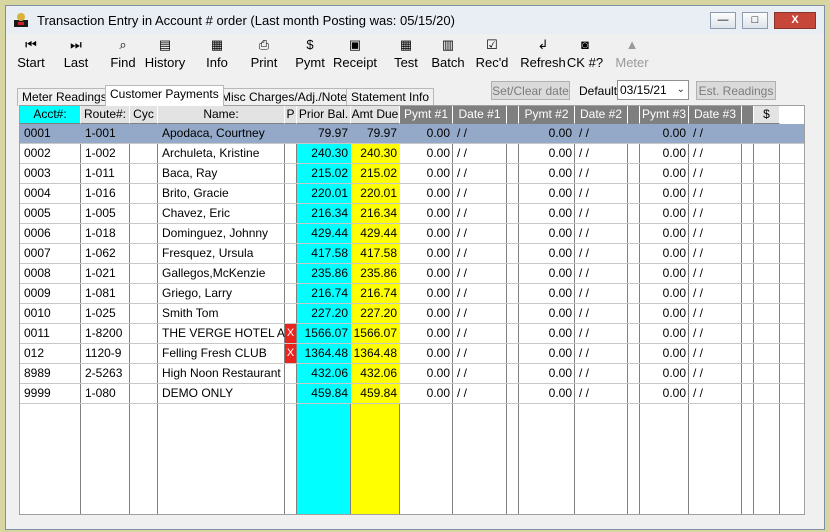 The width and height of the screenshot is (830, 532). I want to click on toolbar-ck-button: ◙ CK #?, so click(585, 56).